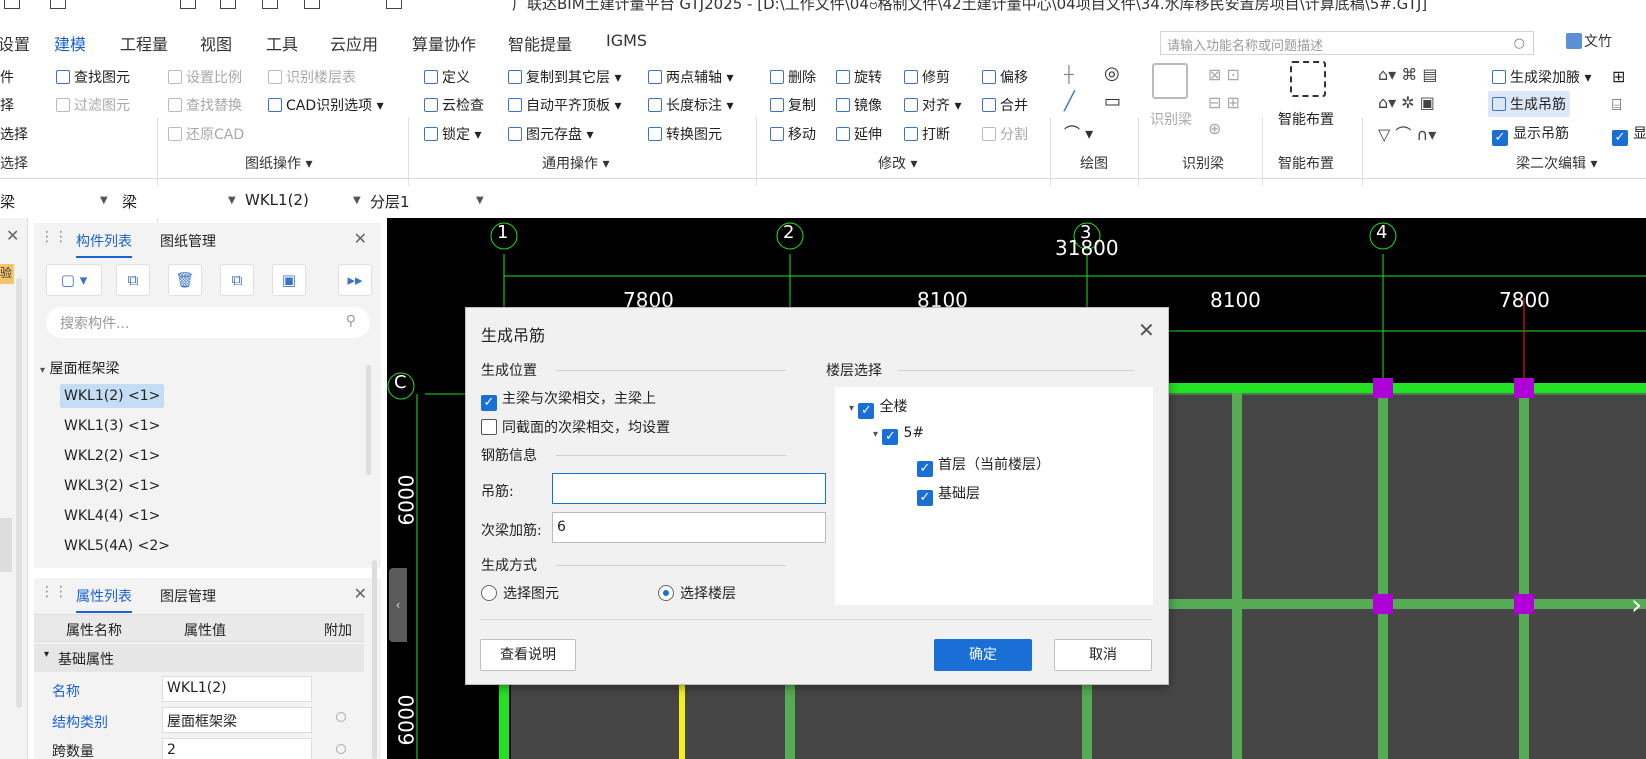  What do you see at coordinates (112, 456) in the screenshot?
I see `tree-item-wkl2-2: WKL2(2) <1>` at bounding box center [112, 456].